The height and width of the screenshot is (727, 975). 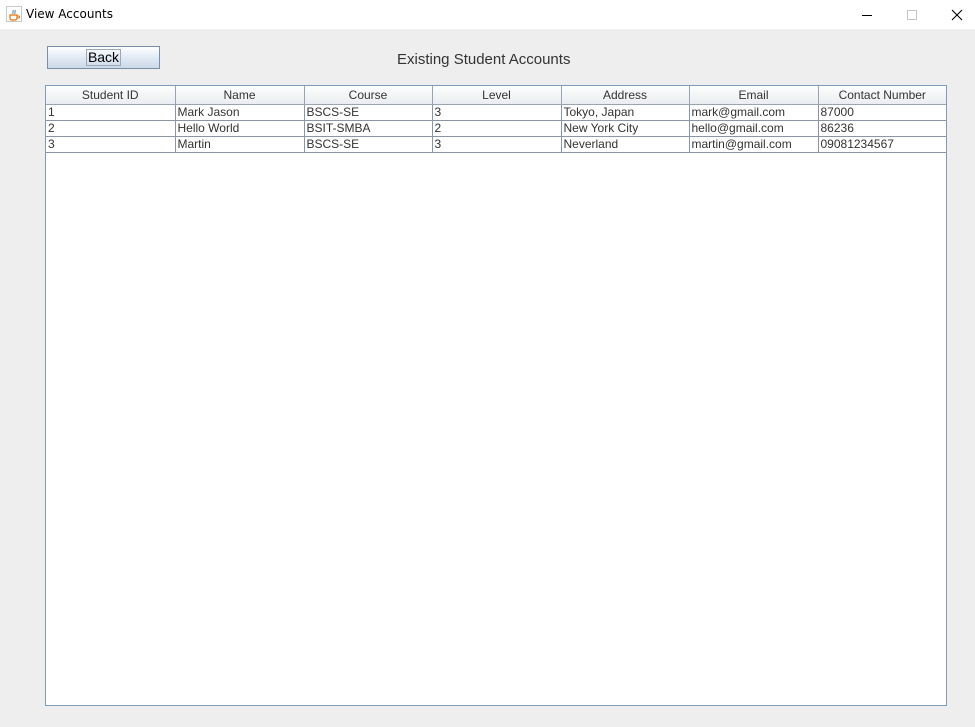 I want to click on back-button: Back, so click(x=103, y=57).